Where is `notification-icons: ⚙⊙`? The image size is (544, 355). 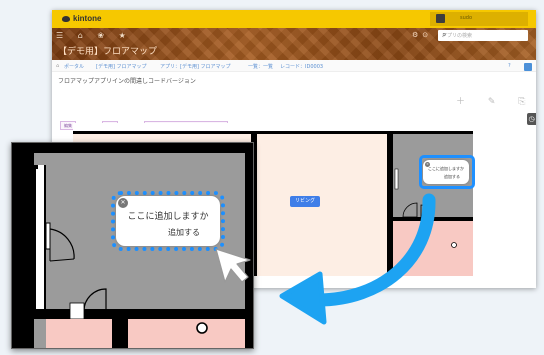 notification-icons: ⚙⊙ is located at coordinates (422, 35).